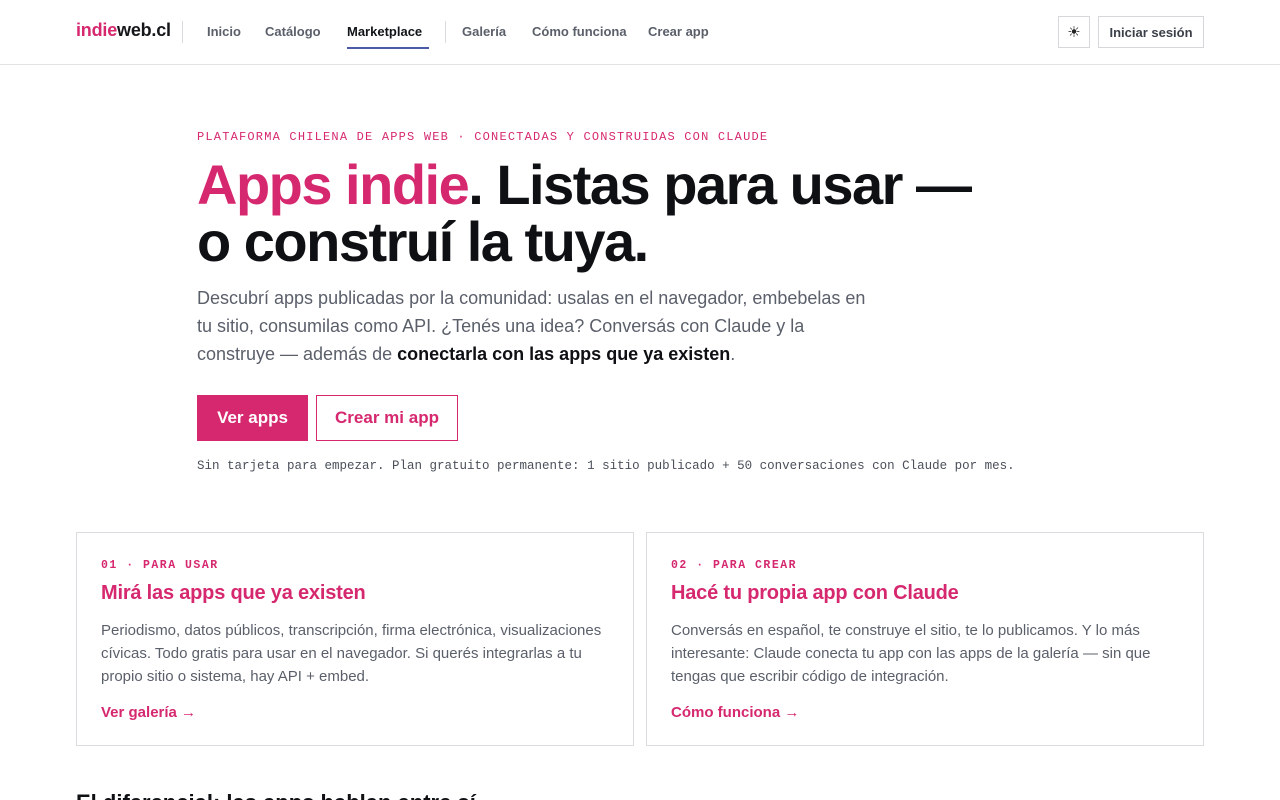  Describe the element at coordinates (224, 31) in the screenshot. I see `nav-inicio: Inicio` at that location.